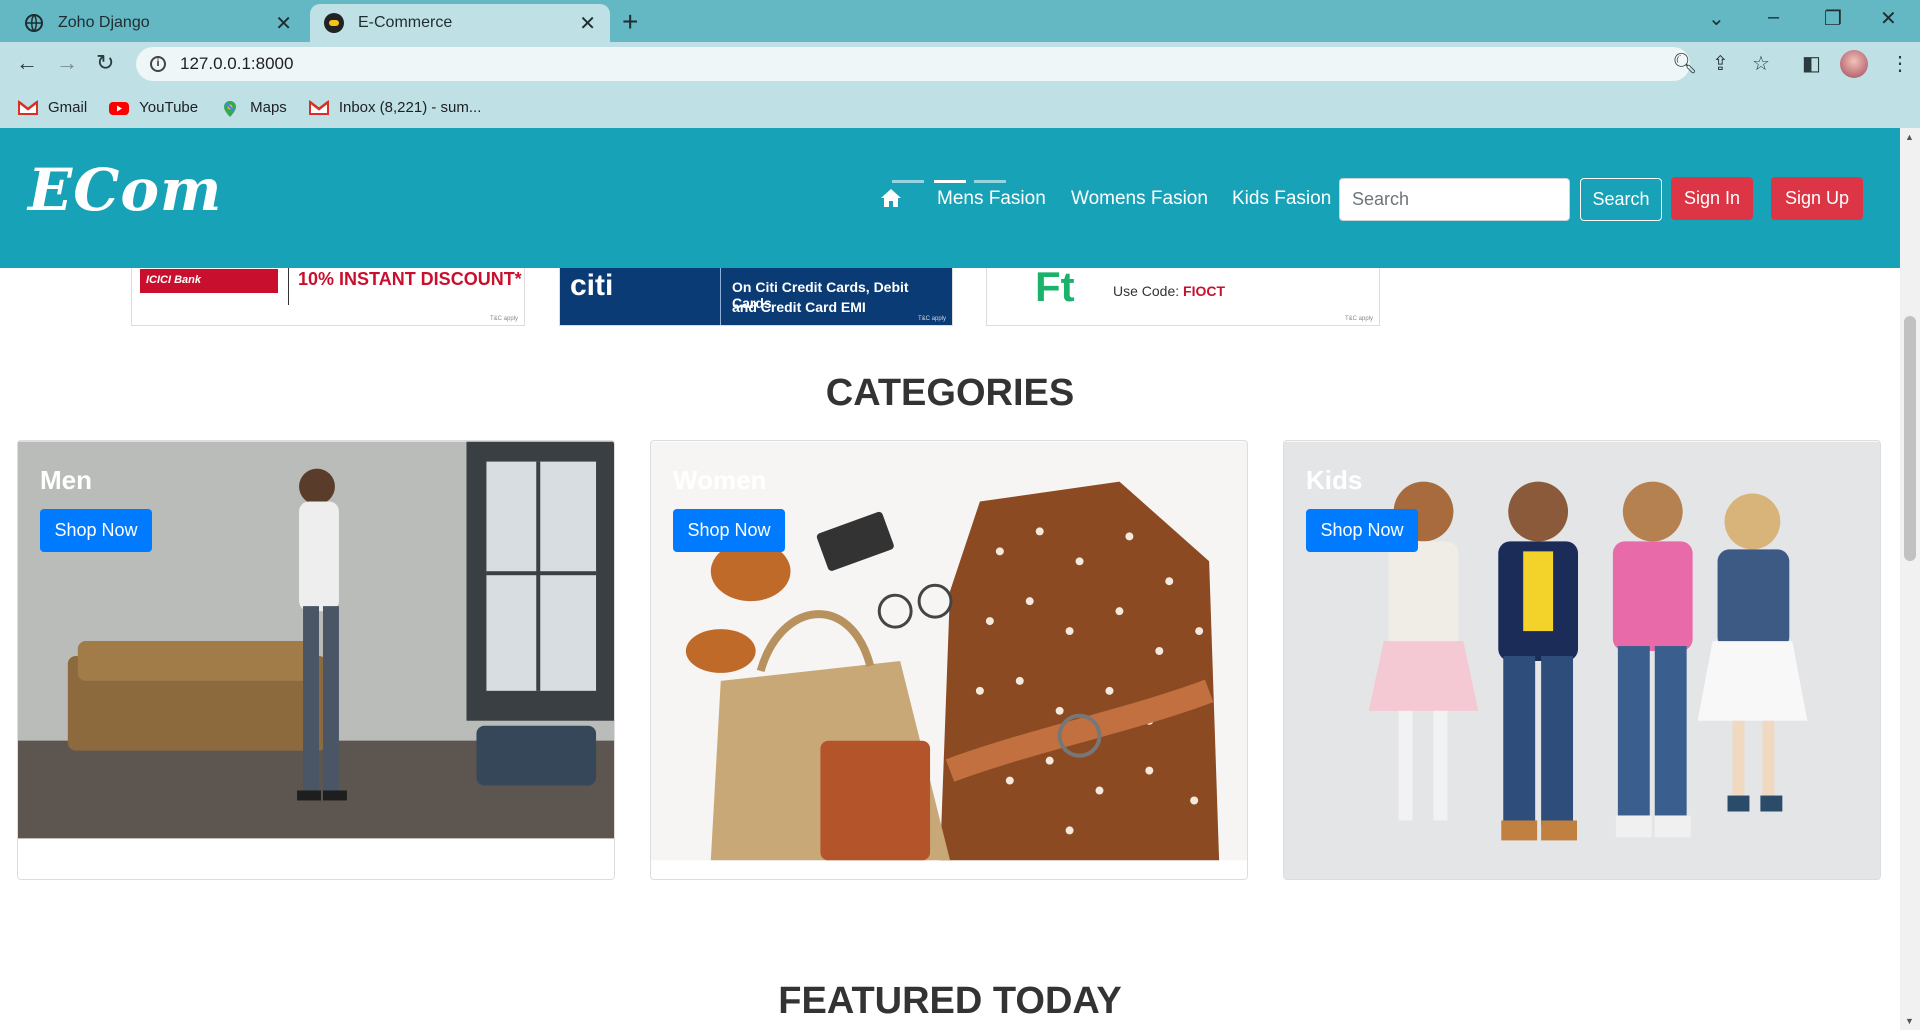 The image size is (1920, 1030). Describe the element at coordinates (949, 651) in the screenshot. I see `women-category-image` at that location.